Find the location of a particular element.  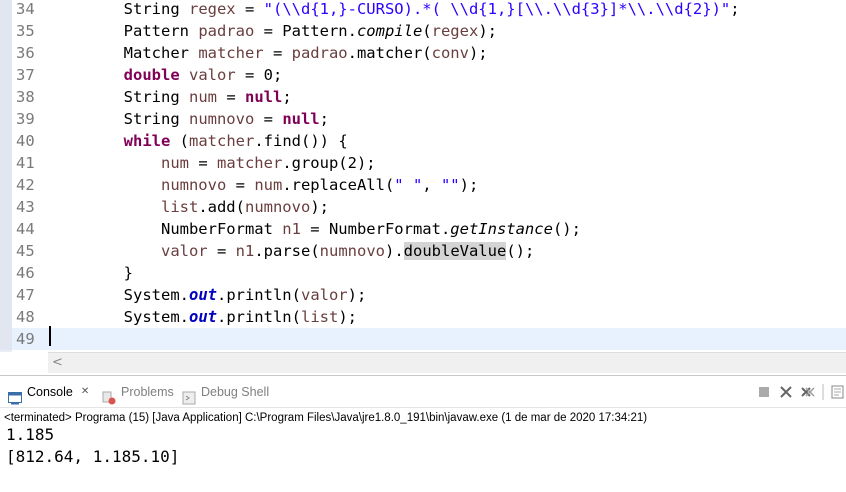

problems-icon is located at coordinates (109, 395).